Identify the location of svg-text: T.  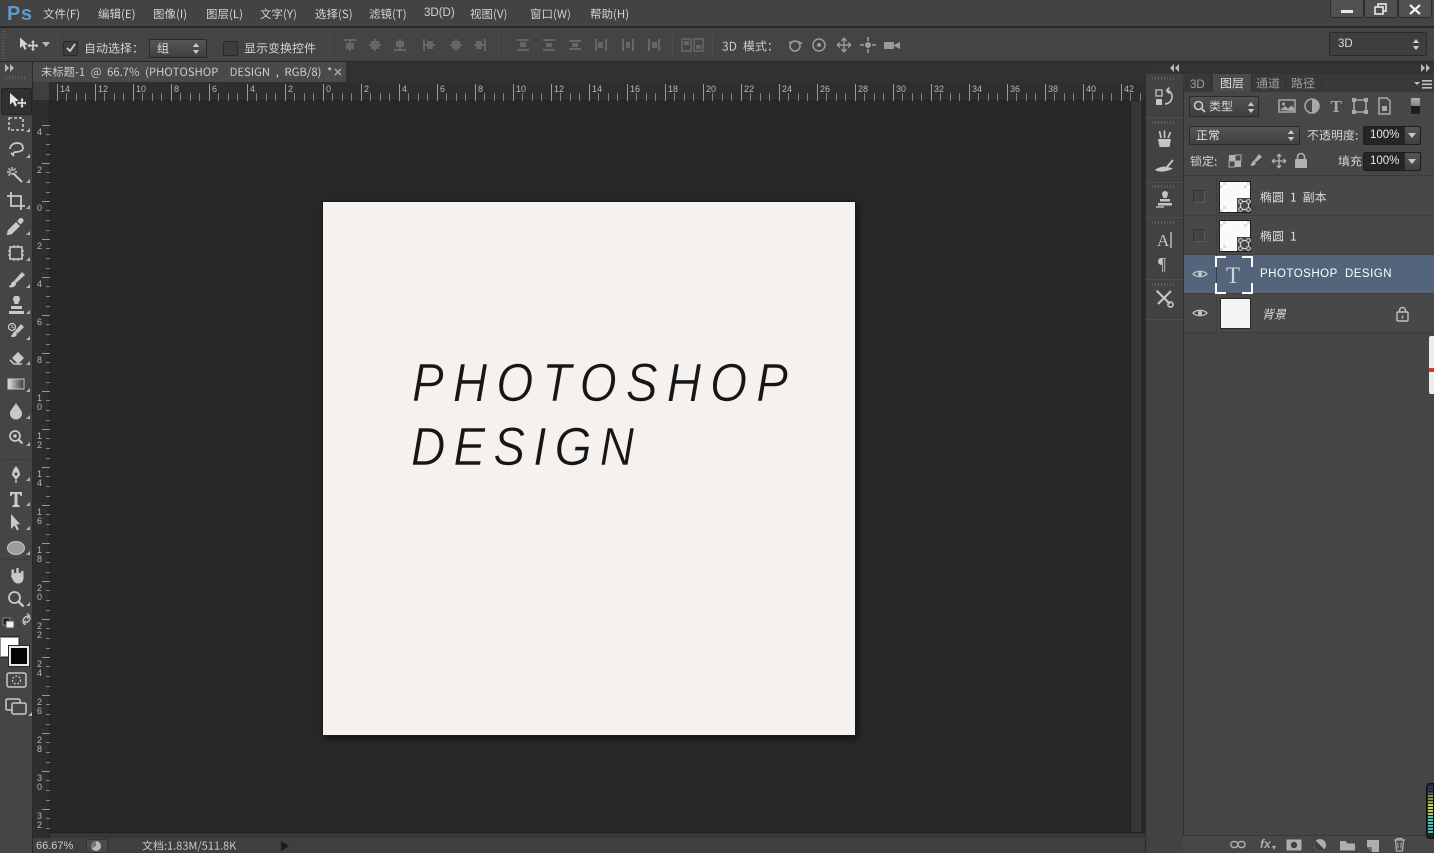
(1337, 106).